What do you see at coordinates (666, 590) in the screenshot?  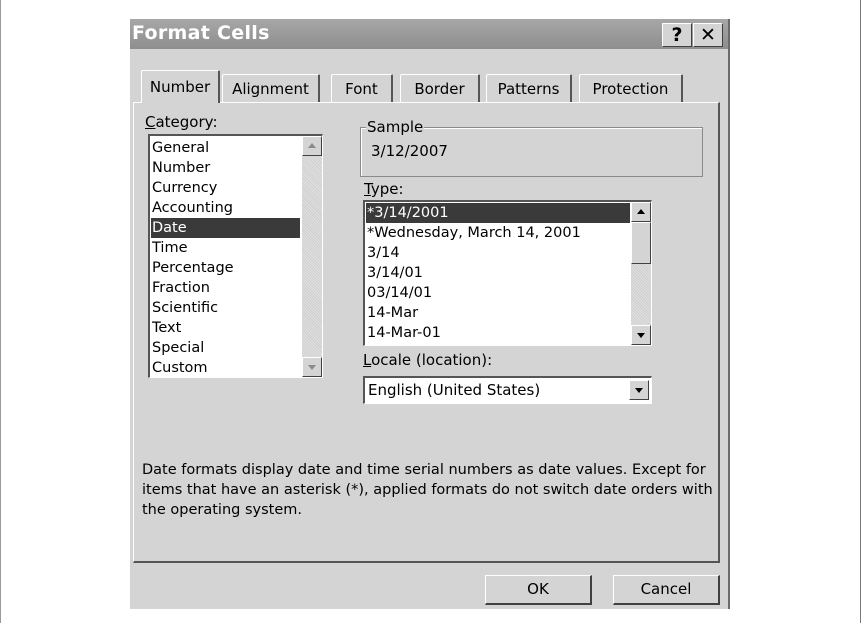 I see `cancel-button: Cancel` at bounding box center [666, 590].